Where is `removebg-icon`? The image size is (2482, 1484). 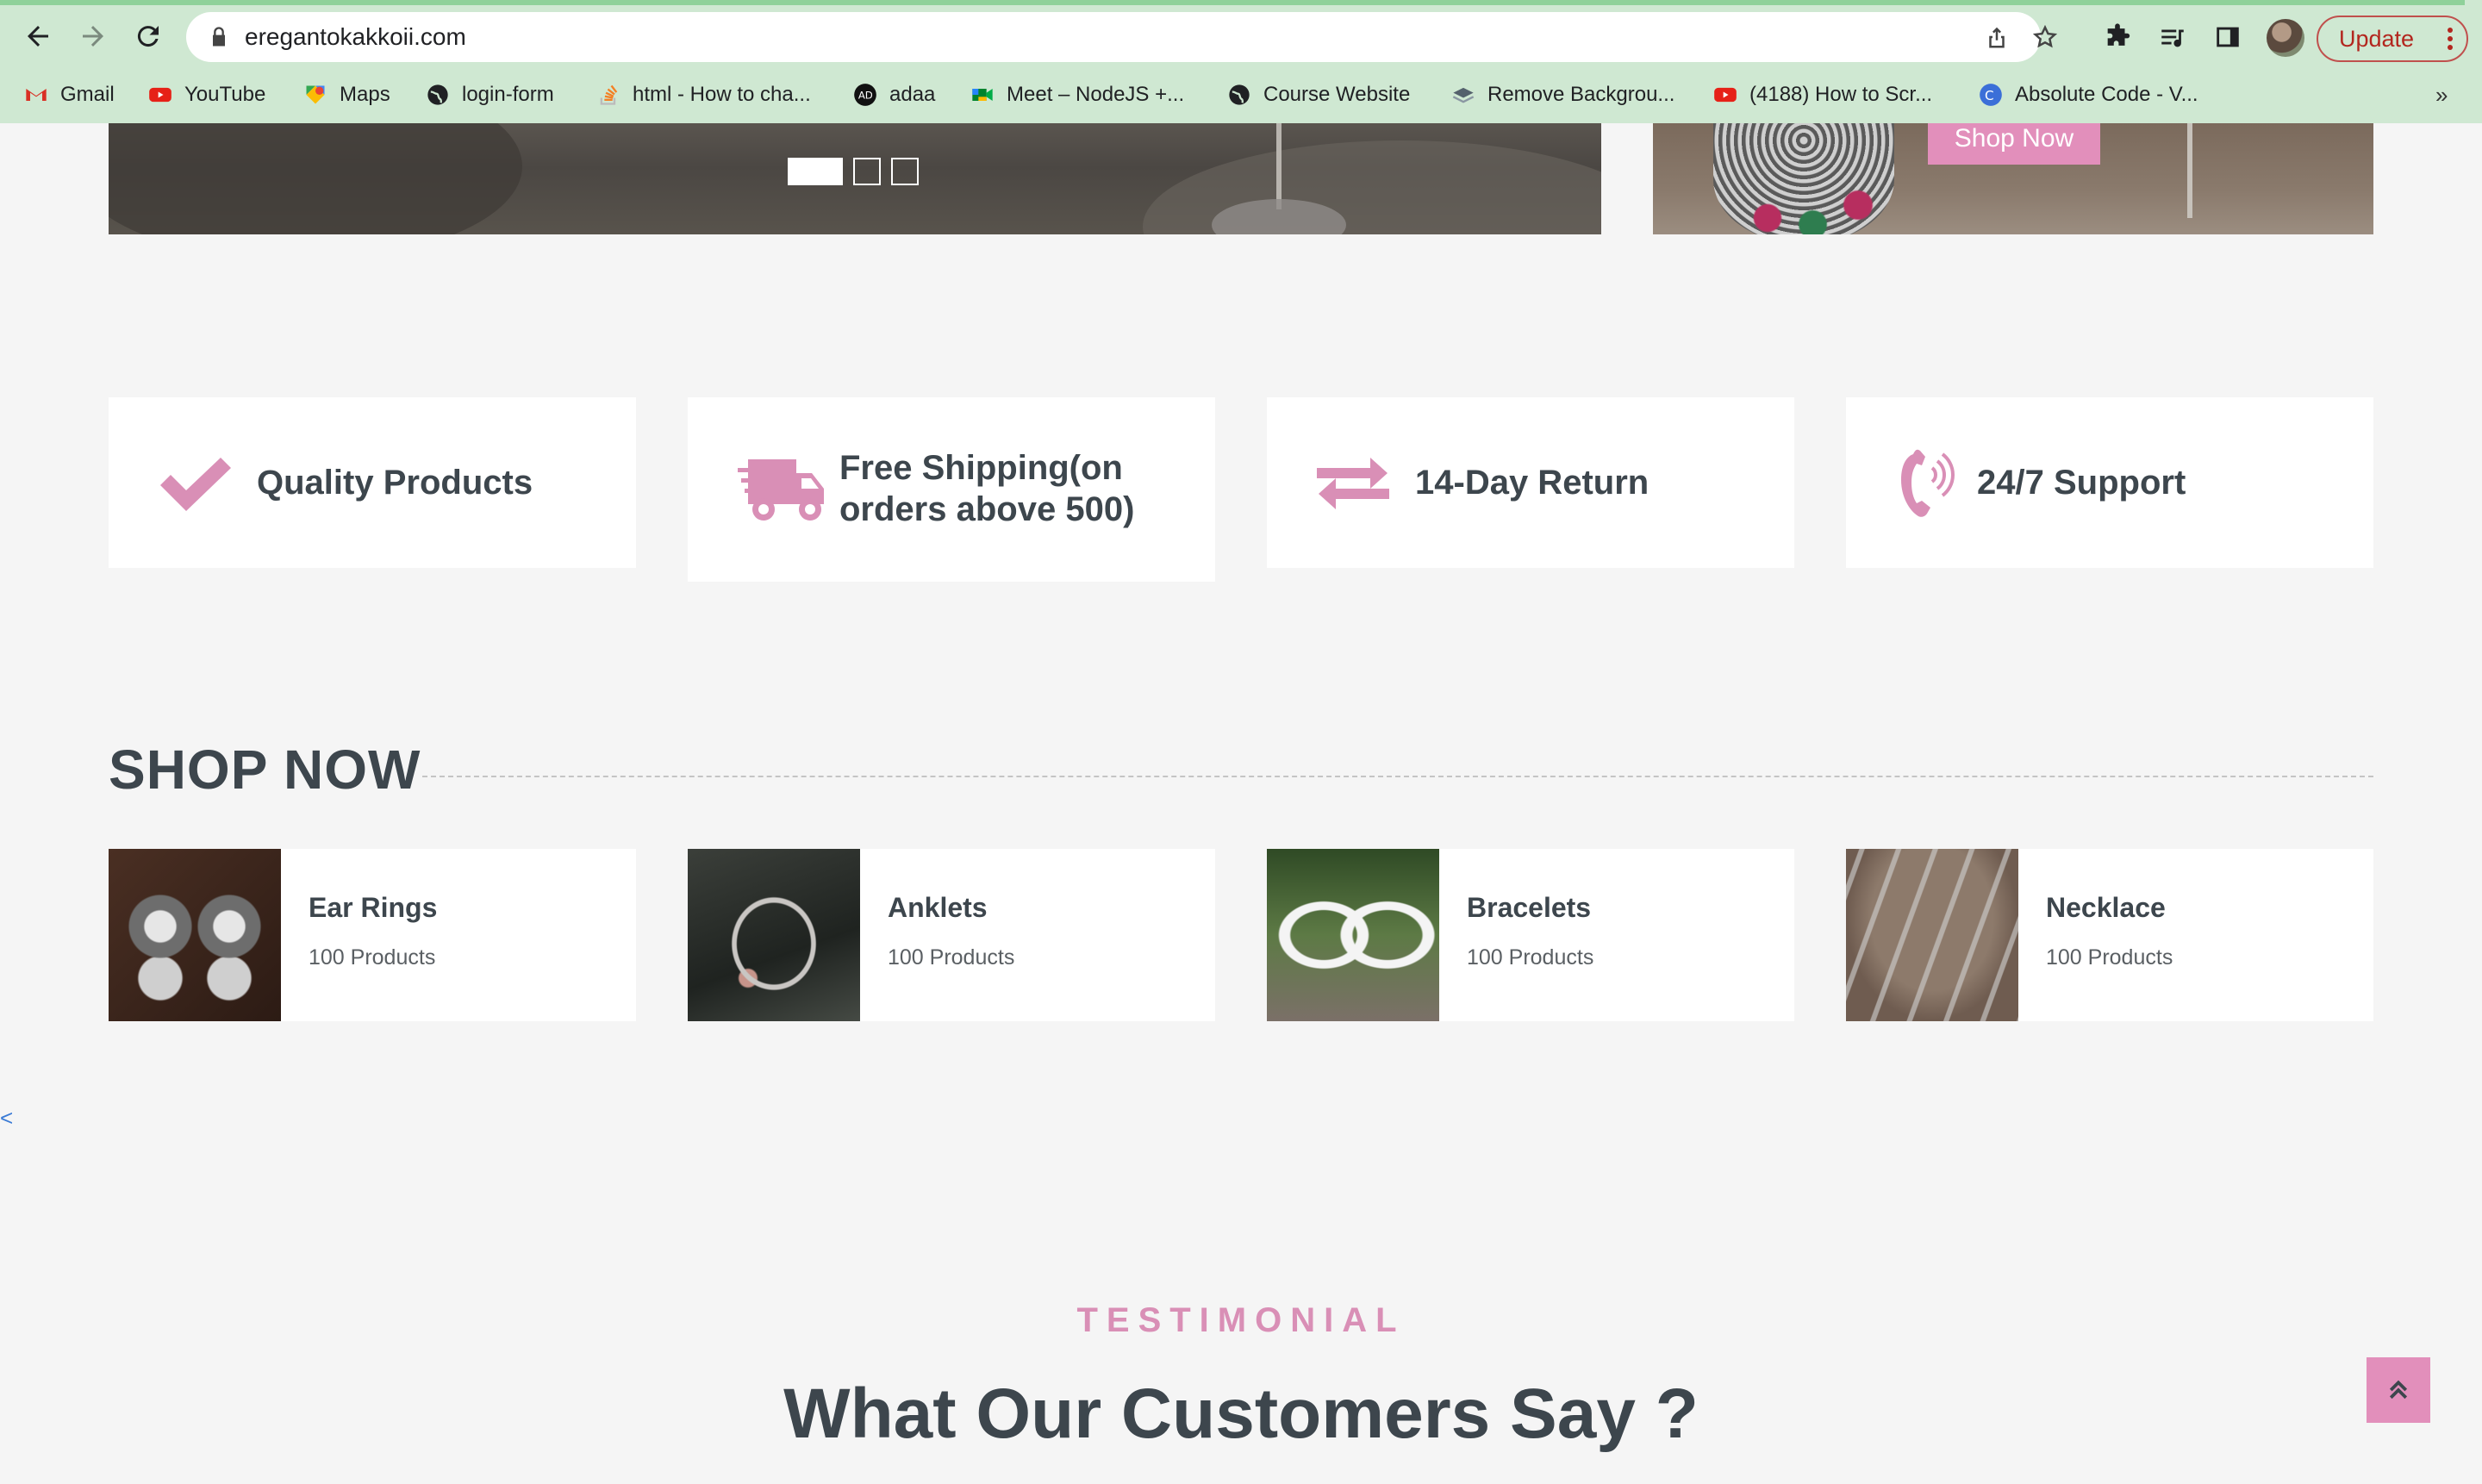 removebg-icon is located at coordinates (1463, 95).